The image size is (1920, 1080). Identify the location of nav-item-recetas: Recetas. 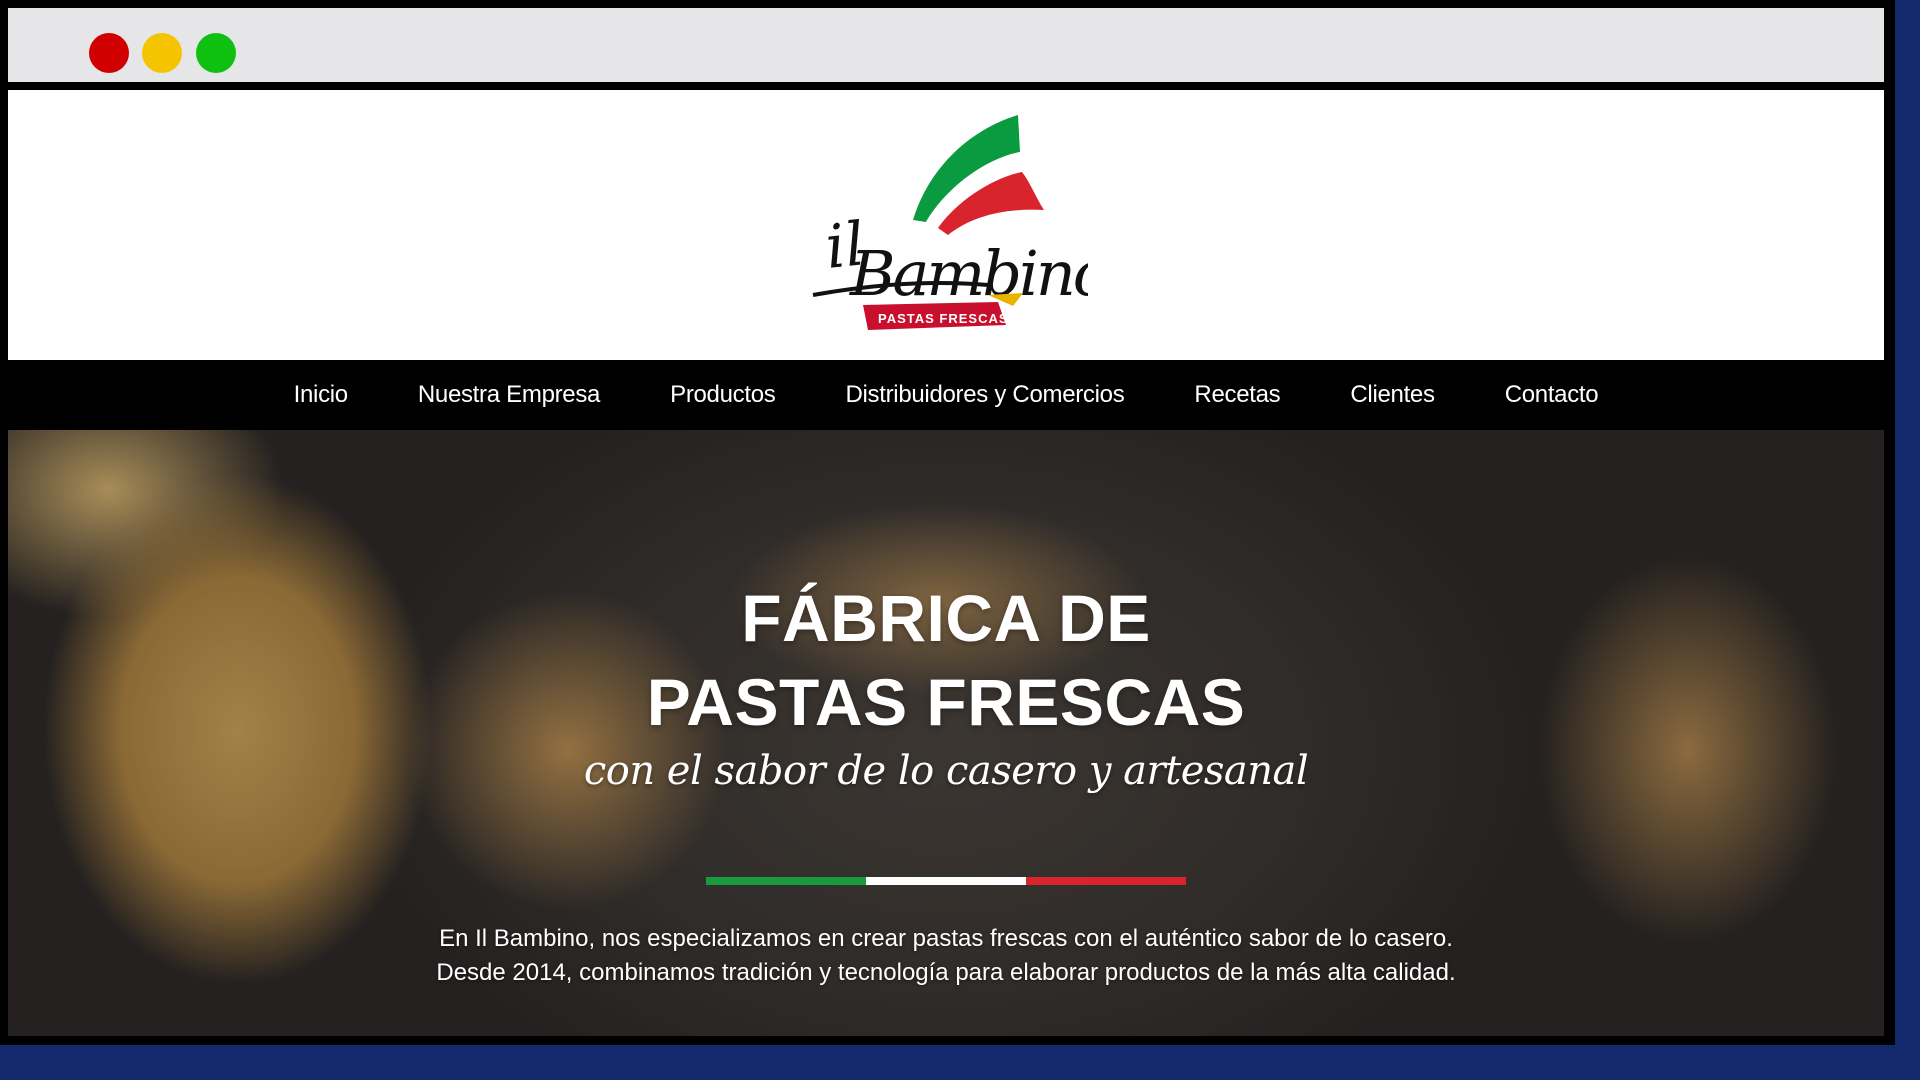
(1237, 395).